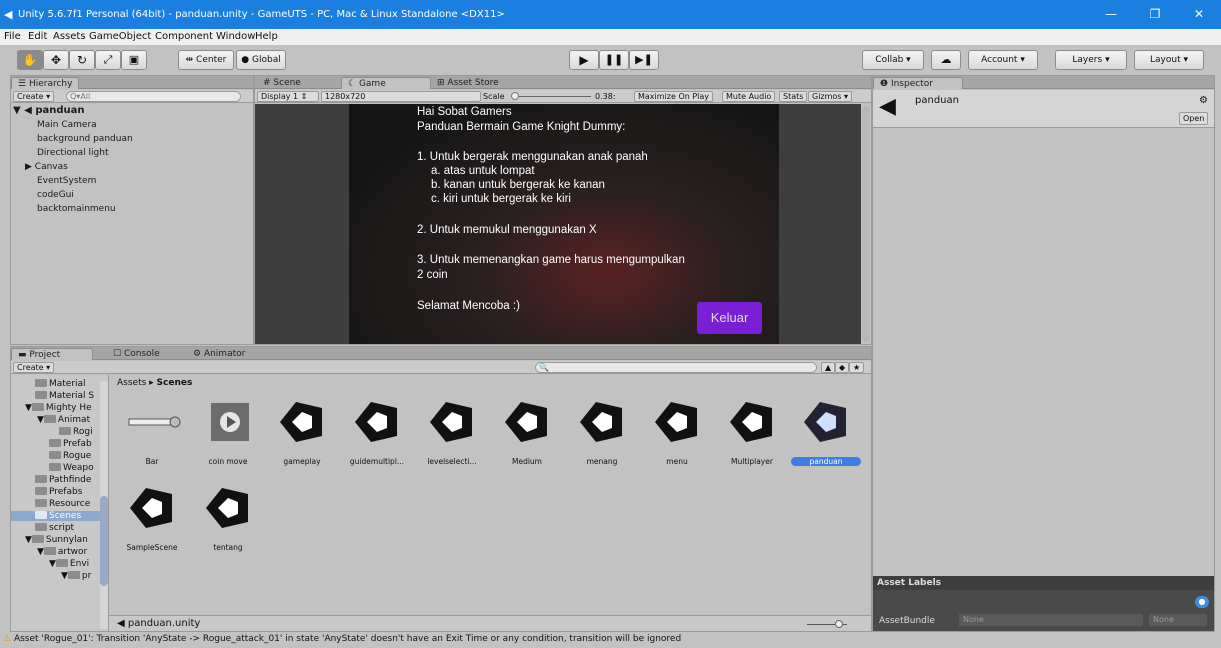 This screenshot has height=648, width=1221. Describe the element at coordinates (674, 96) in the screenshot. I see `maximize-on-play-toggle: Maximize On Play` at that location.